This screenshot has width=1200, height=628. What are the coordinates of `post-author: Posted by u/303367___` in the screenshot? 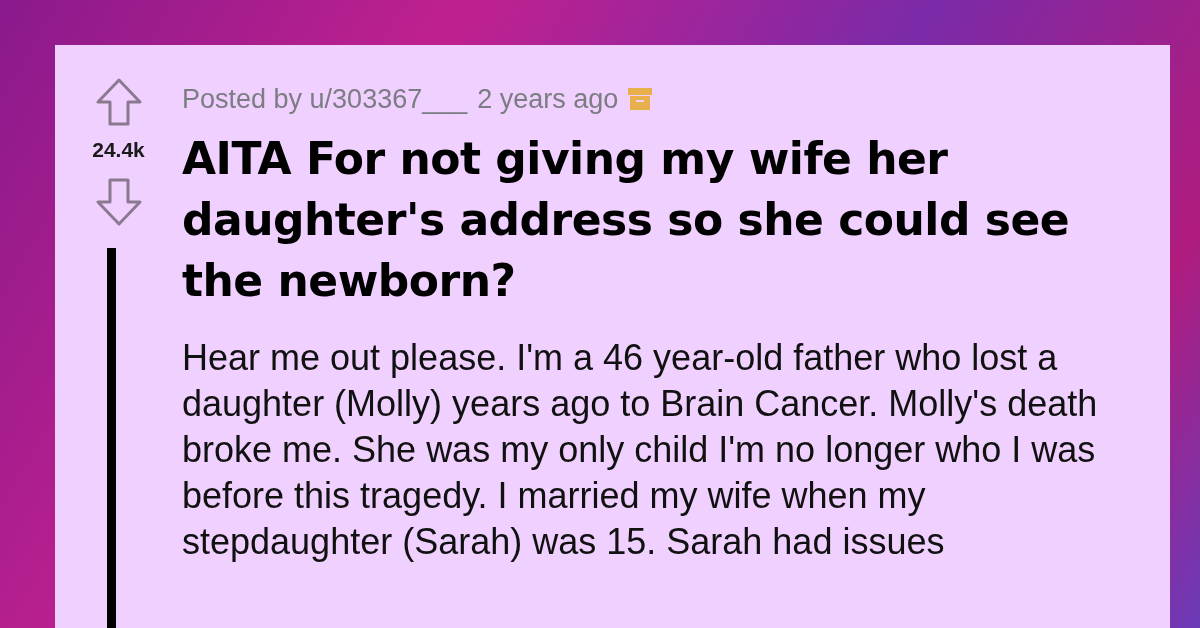 It's located at (325, 99).